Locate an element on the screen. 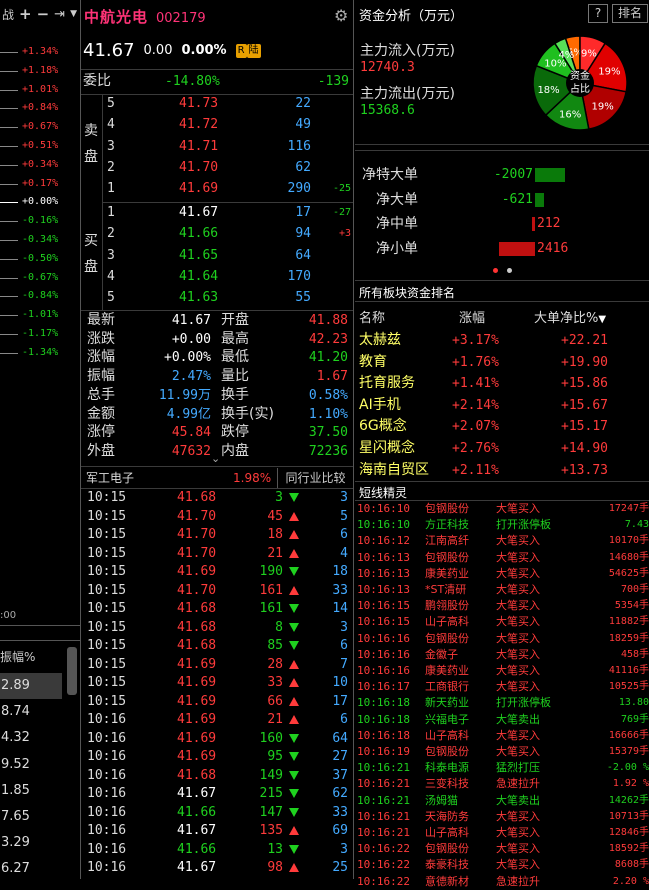 The width and height of the screenshot is (649, 890). page-dot-active is located at coordinates (495, 270).